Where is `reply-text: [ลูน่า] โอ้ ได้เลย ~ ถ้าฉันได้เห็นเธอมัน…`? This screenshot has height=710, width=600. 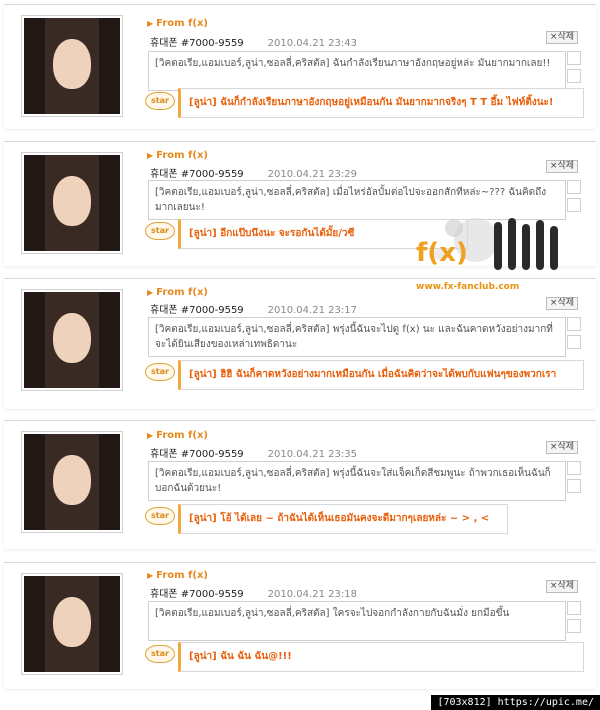 reply-text: [ลูน่า] โอ้ ได้เลย ~ ถ้าฉันได้เห็นเธอมัน… is located at coordinates (343, 519).